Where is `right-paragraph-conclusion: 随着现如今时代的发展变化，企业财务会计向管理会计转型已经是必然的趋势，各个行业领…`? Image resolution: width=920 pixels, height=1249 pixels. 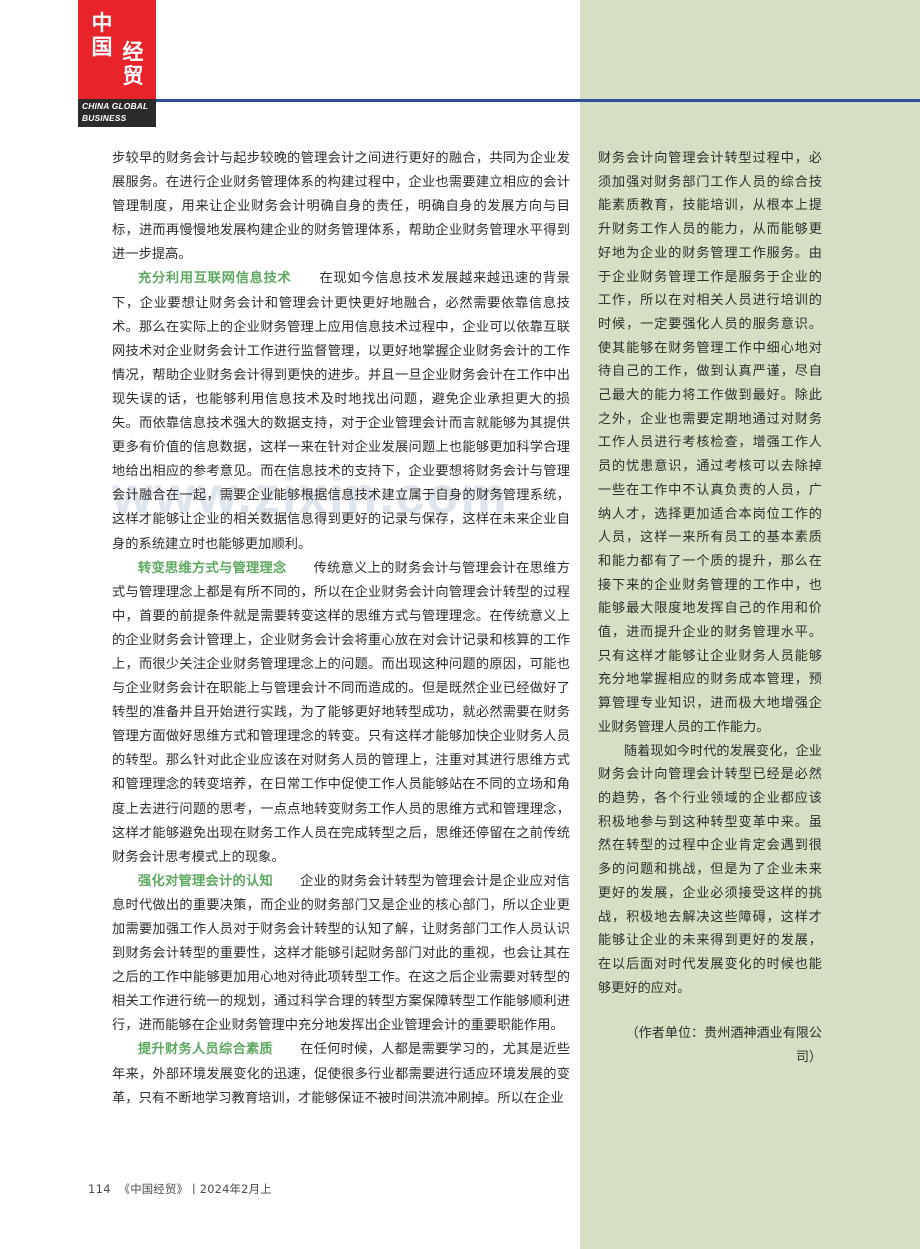
right-paragraph-conclusion: 随着现如今时代的发展变化，企业财务会计向管理会计转型已经是必然的趋势，各个行业领… is located at coordinates (710, 870).